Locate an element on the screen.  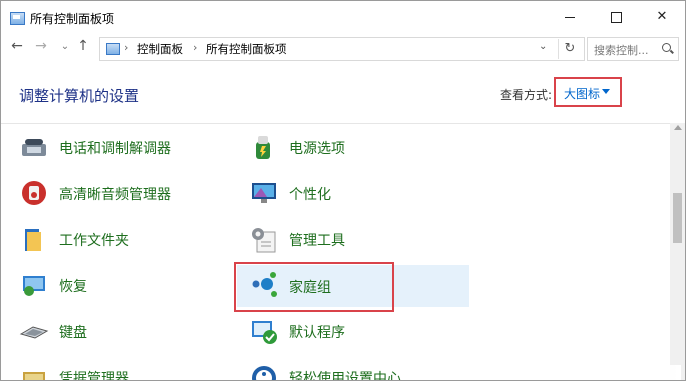
item-work-folders: 工作文件夹 is located at coordinates (119, 240).